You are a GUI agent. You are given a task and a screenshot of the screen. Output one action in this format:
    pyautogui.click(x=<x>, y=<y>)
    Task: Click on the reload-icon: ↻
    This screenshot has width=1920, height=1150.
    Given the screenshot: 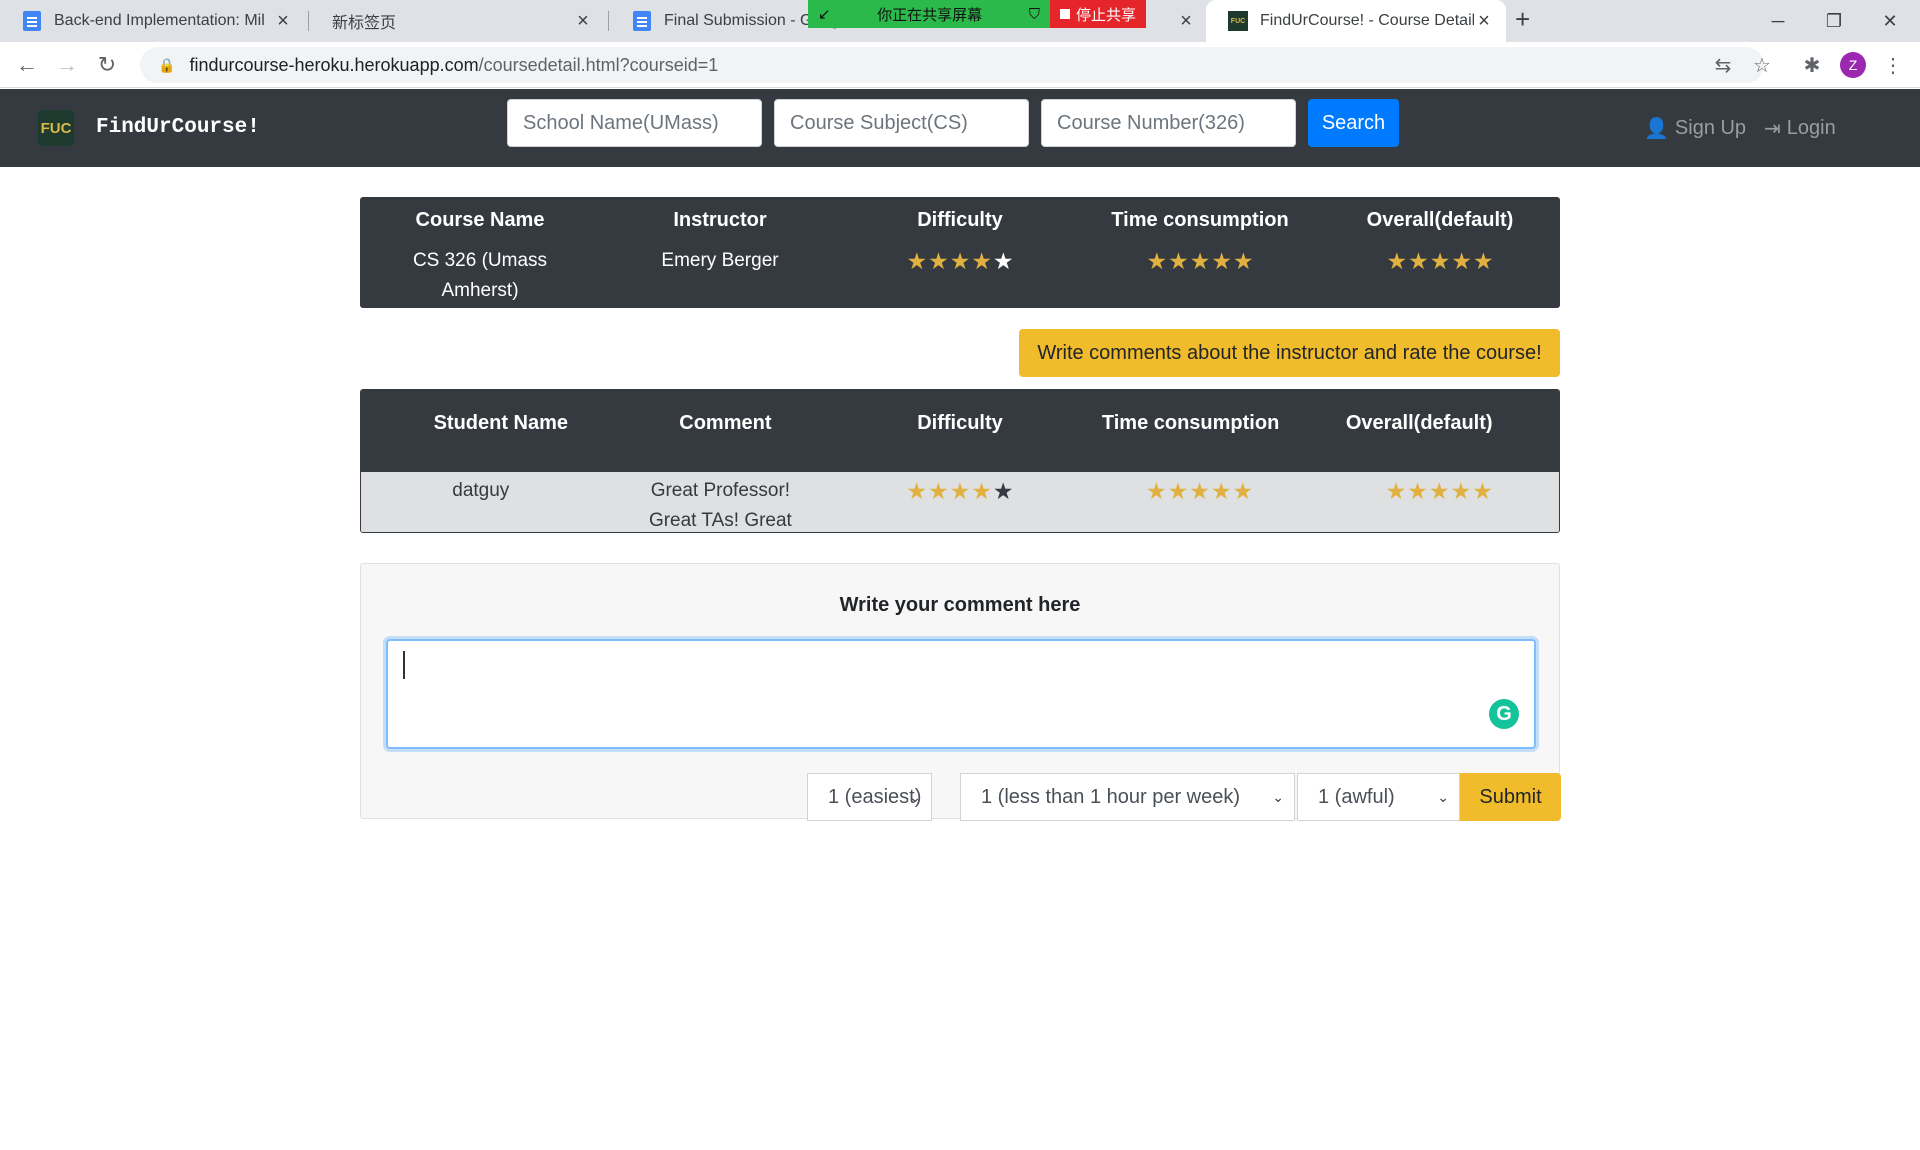 What is the action you would take?
    pyautogui.click(x=107, y=65)
    